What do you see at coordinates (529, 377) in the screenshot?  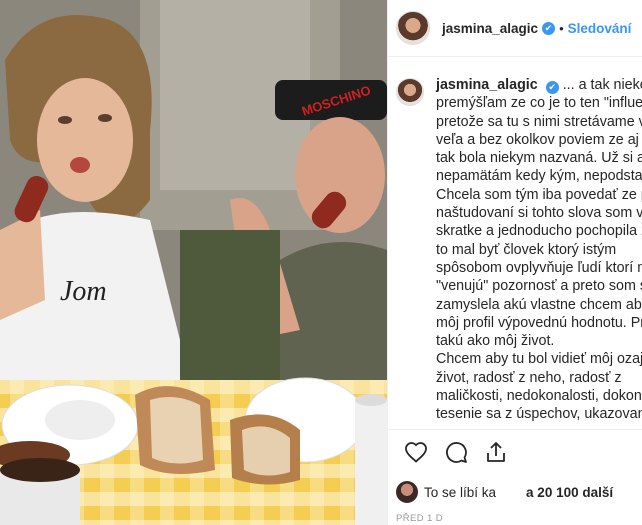 I see `caption-line: život, radosť z neho, radosť z` at bounding box center [529, 377].